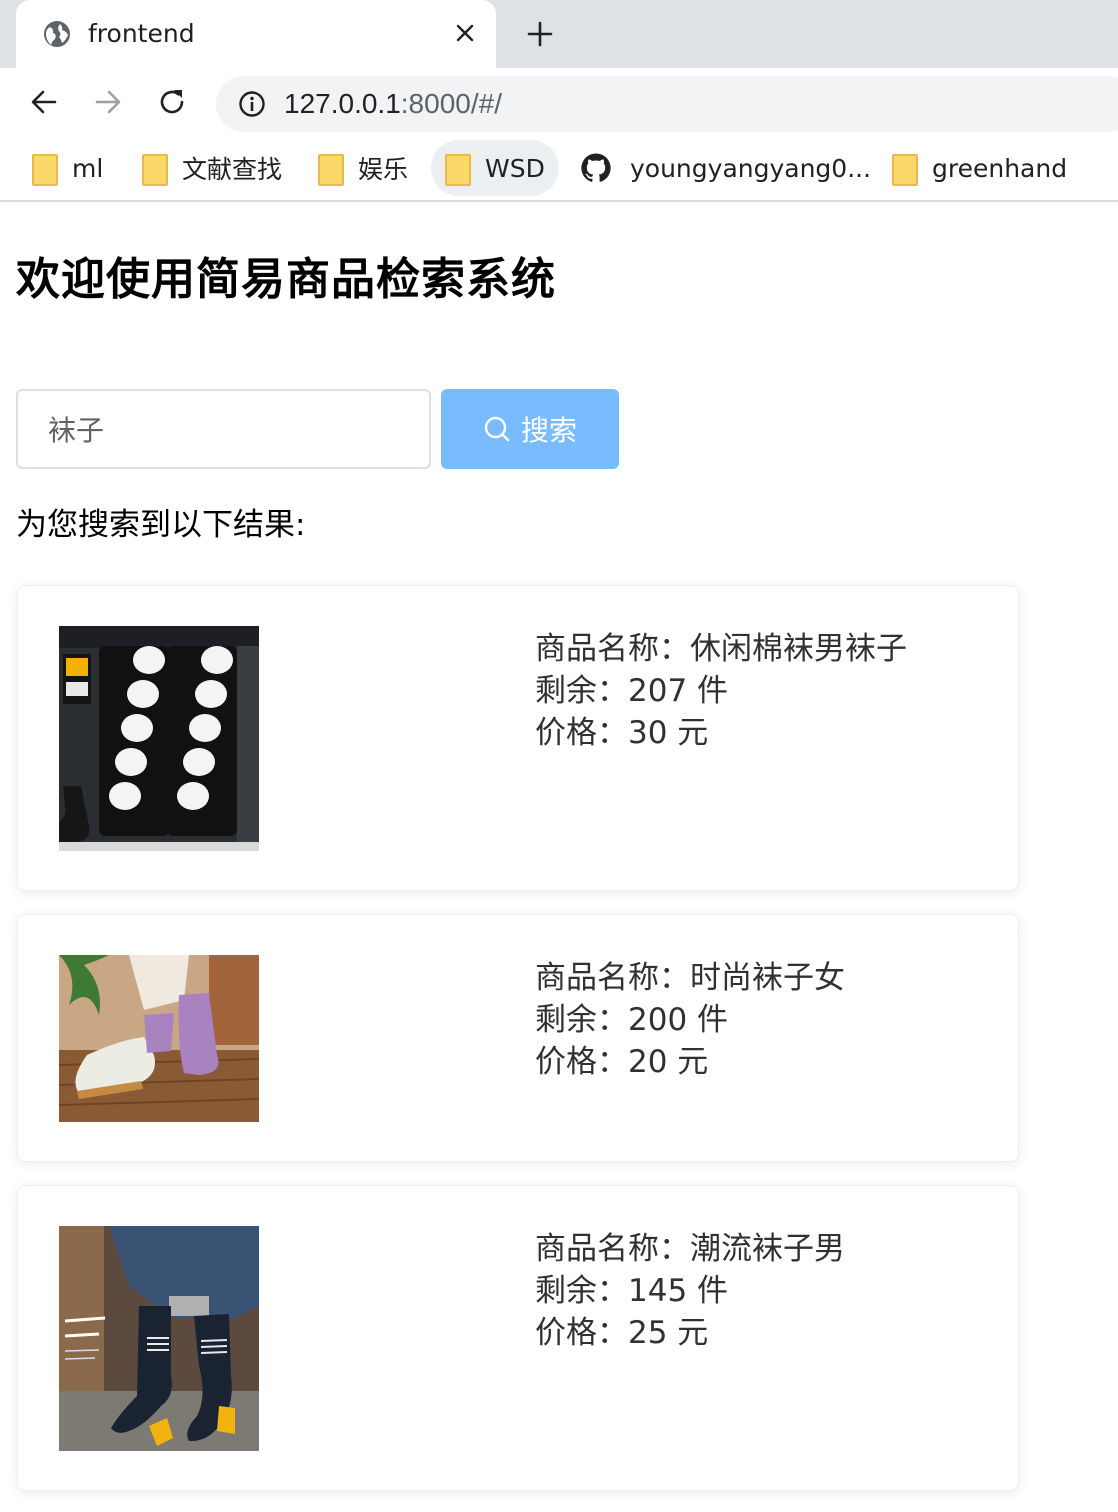 The image size is (1118, 1512). I want to click on search-button: 搜索, so click(530, 429).